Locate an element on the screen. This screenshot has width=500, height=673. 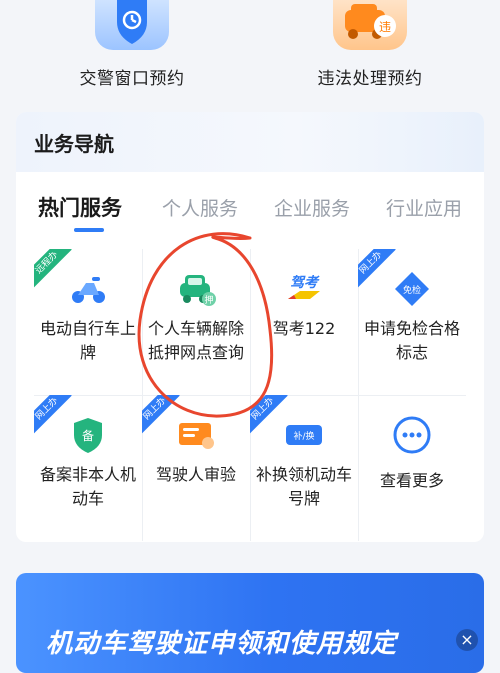
violation-appointment-button: 违 违法处理预约 is located at coordinates (370, 44).